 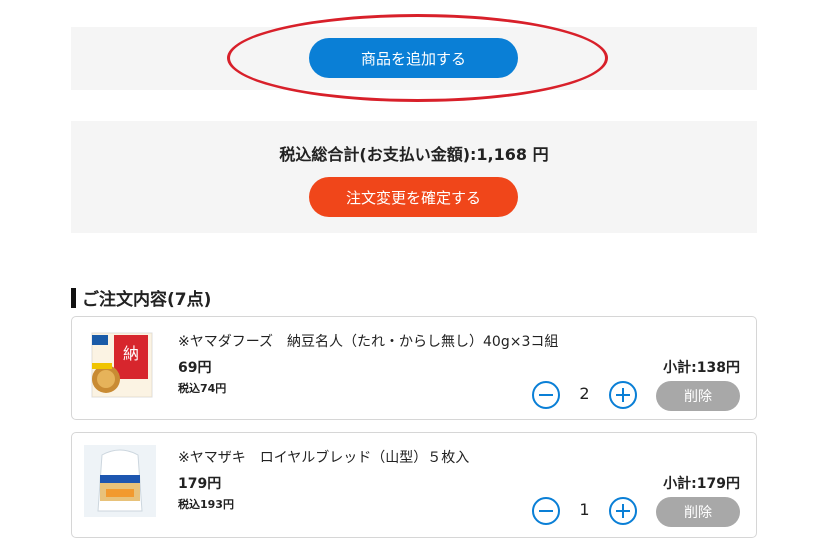 What do you see at coordinates (701, 484) in the screenshot?
I see `item-subtotal: 小計:179円` at bounding box center [701, 484].